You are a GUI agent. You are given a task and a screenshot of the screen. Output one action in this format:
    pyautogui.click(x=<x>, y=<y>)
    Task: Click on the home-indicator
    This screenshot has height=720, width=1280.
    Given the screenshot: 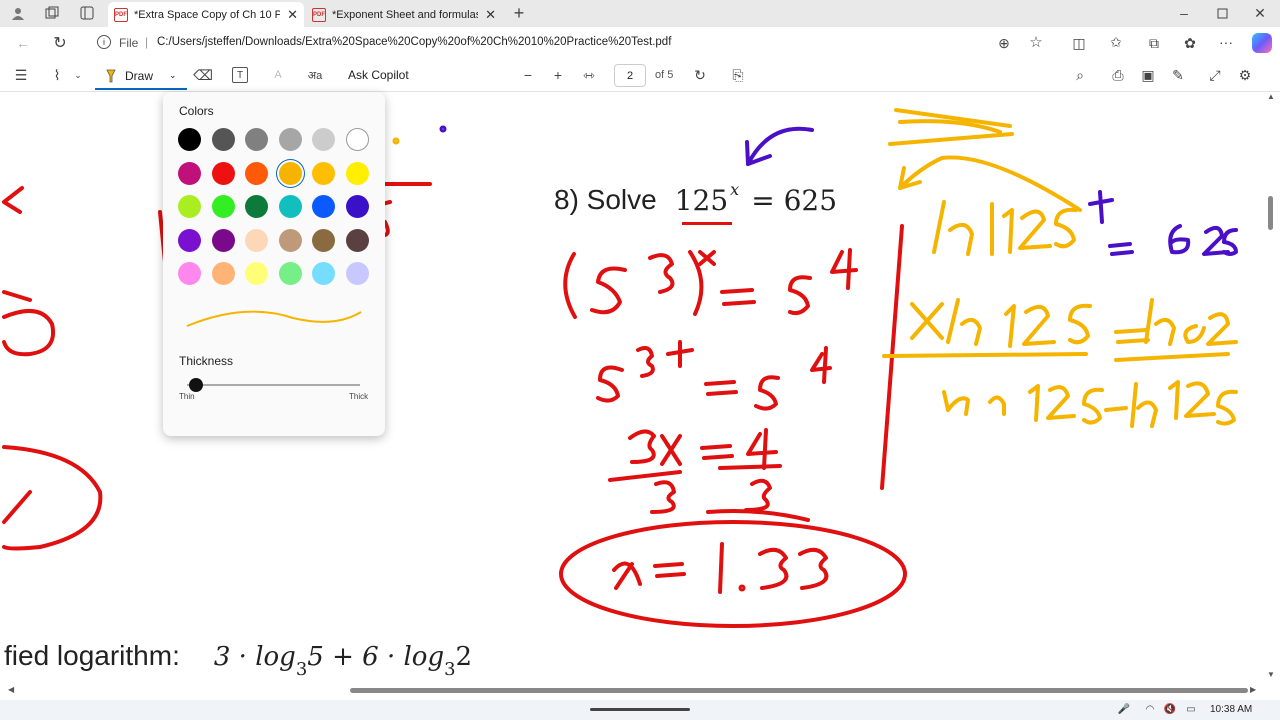 What is the action you would take?
    pyautogui.click(x=640, y=709)
    